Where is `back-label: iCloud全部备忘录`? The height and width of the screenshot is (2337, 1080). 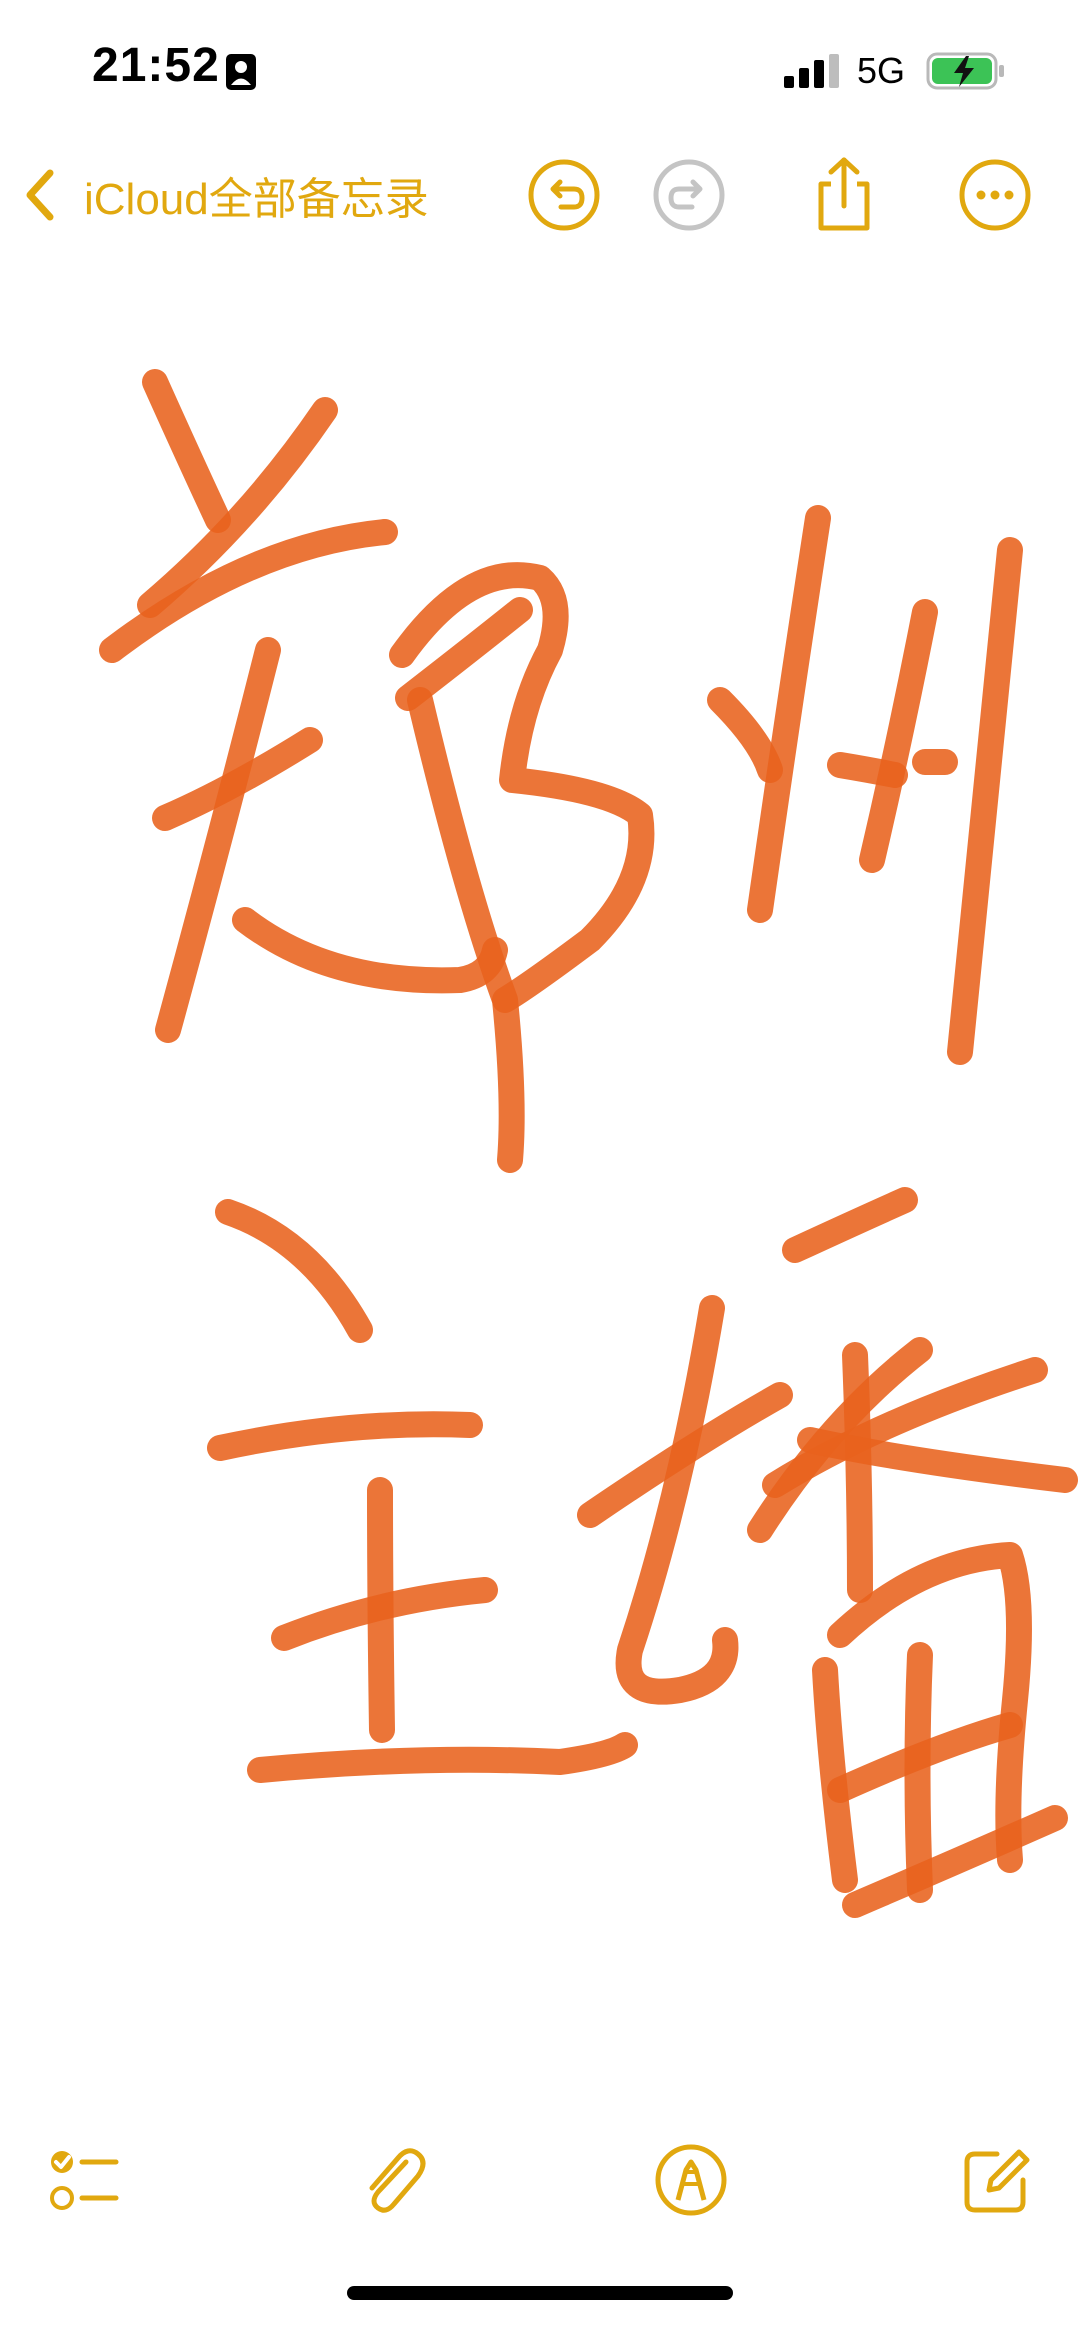
back-label: iCloud全部备忘录 is located at coordinates (256, 199).